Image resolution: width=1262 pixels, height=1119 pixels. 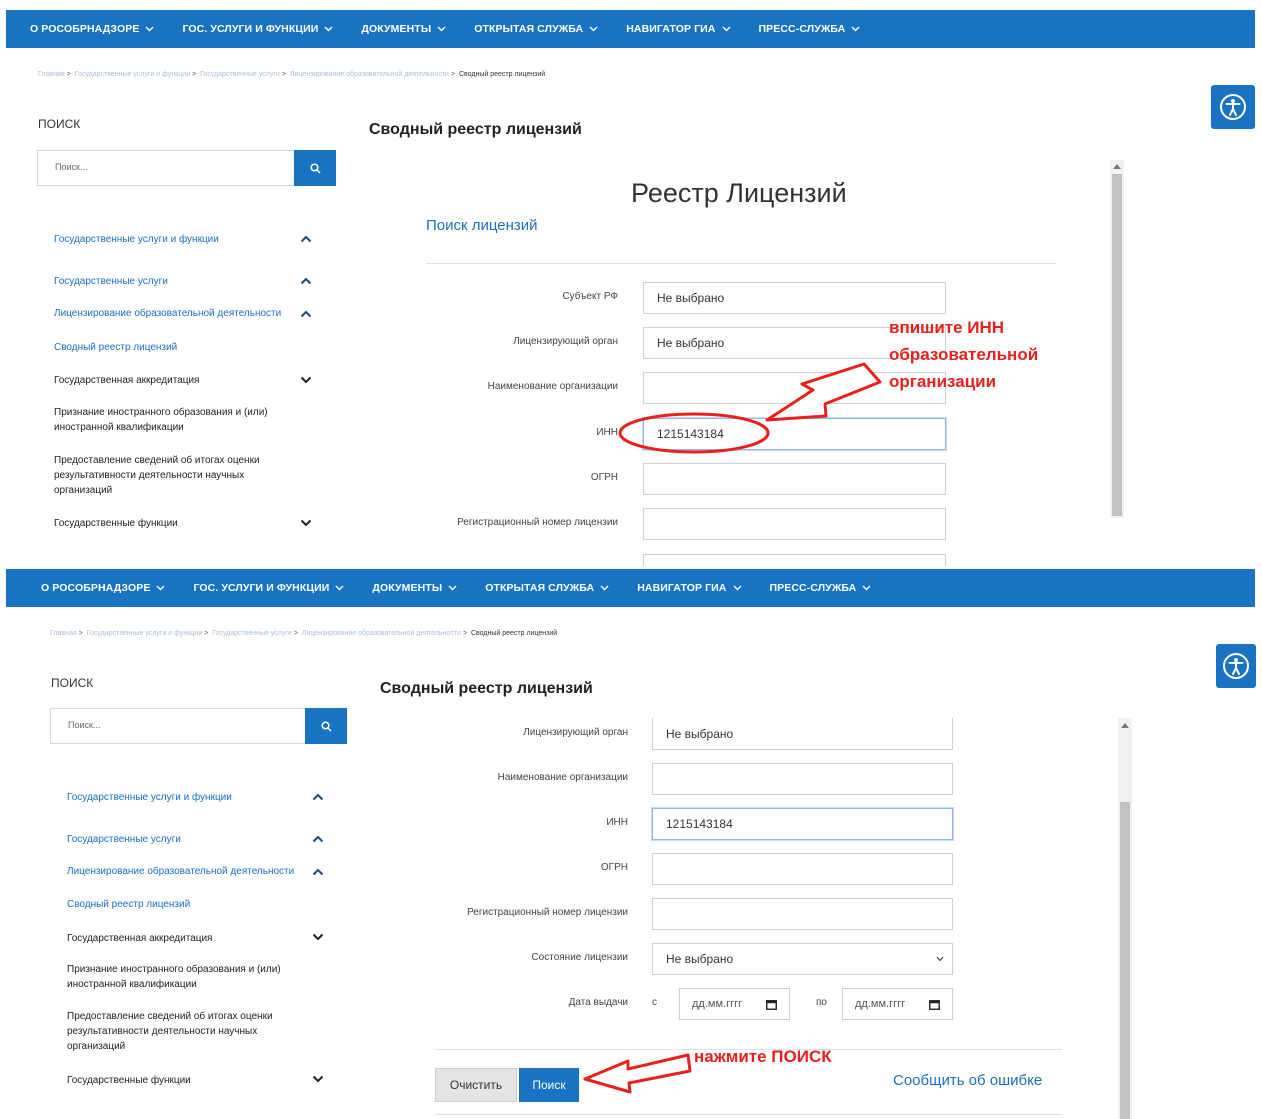 What do you see at coordinates (476, 1085) in the screenshot?
I see `clear-button: Очистить` at bounding box center [476, 1085].